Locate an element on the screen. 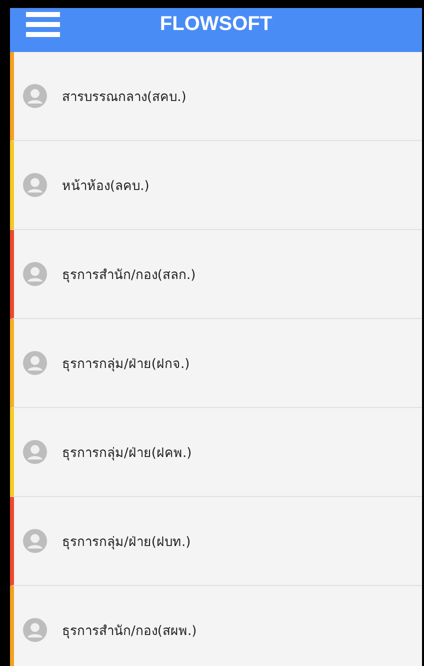  menu-icon is located at coordinates (43, 25).